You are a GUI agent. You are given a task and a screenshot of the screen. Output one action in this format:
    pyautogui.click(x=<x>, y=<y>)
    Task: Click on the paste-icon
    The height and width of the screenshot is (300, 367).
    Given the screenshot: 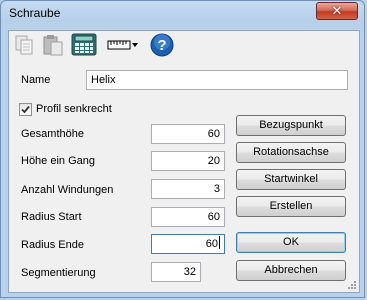 What is the action you would take?
    pyautogui.click(x=53, y=45)
    